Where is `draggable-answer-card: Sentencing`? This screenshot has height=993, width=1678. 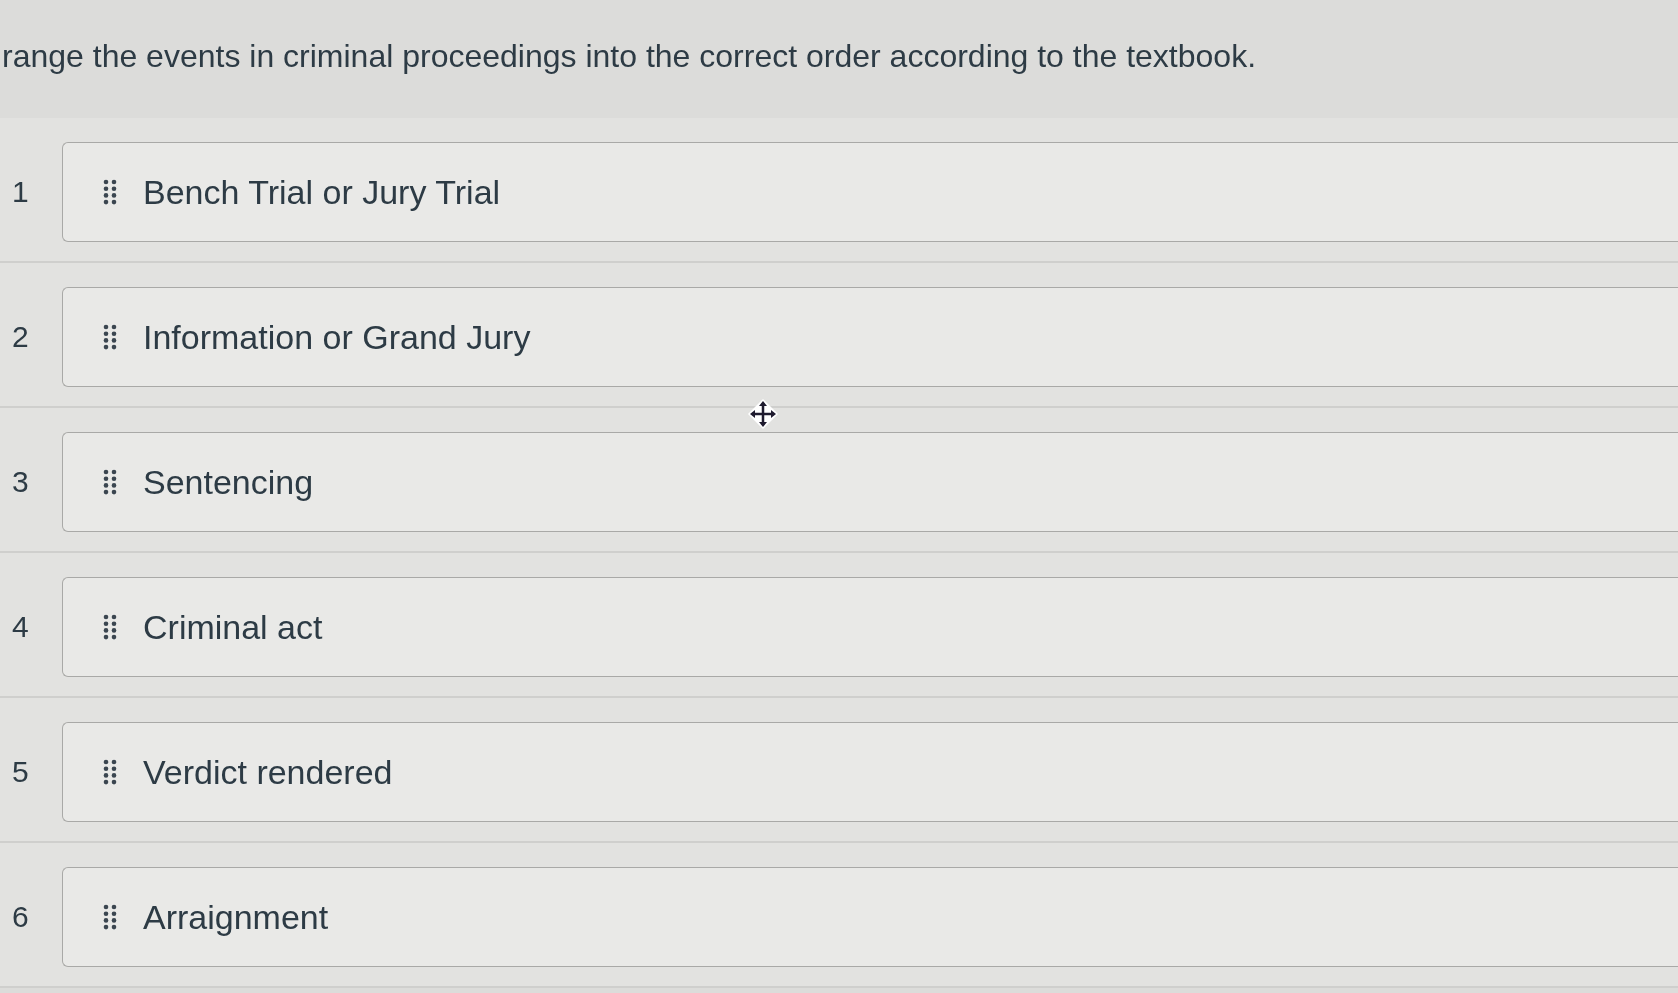
draggable-answer-card: Sentencing is located at coordinates (870, 482).